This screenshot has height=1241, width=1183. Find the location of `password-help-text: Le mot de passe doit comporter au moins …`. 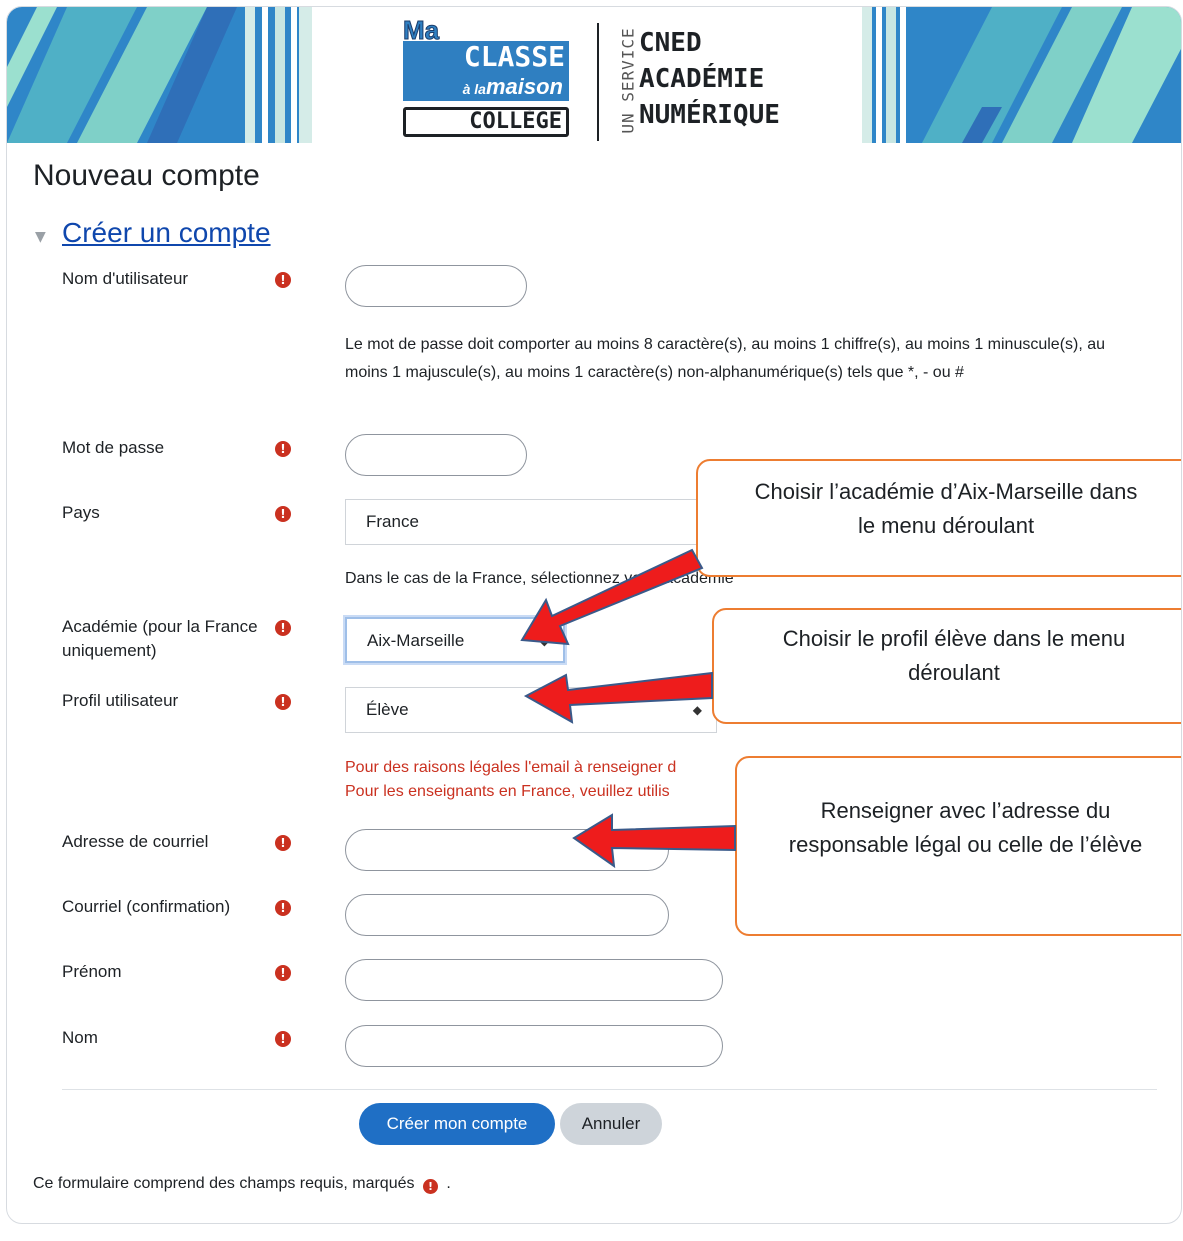

password-help-text: Le mot de passe doit comporter au moins … is located at coordinates (725, 358).